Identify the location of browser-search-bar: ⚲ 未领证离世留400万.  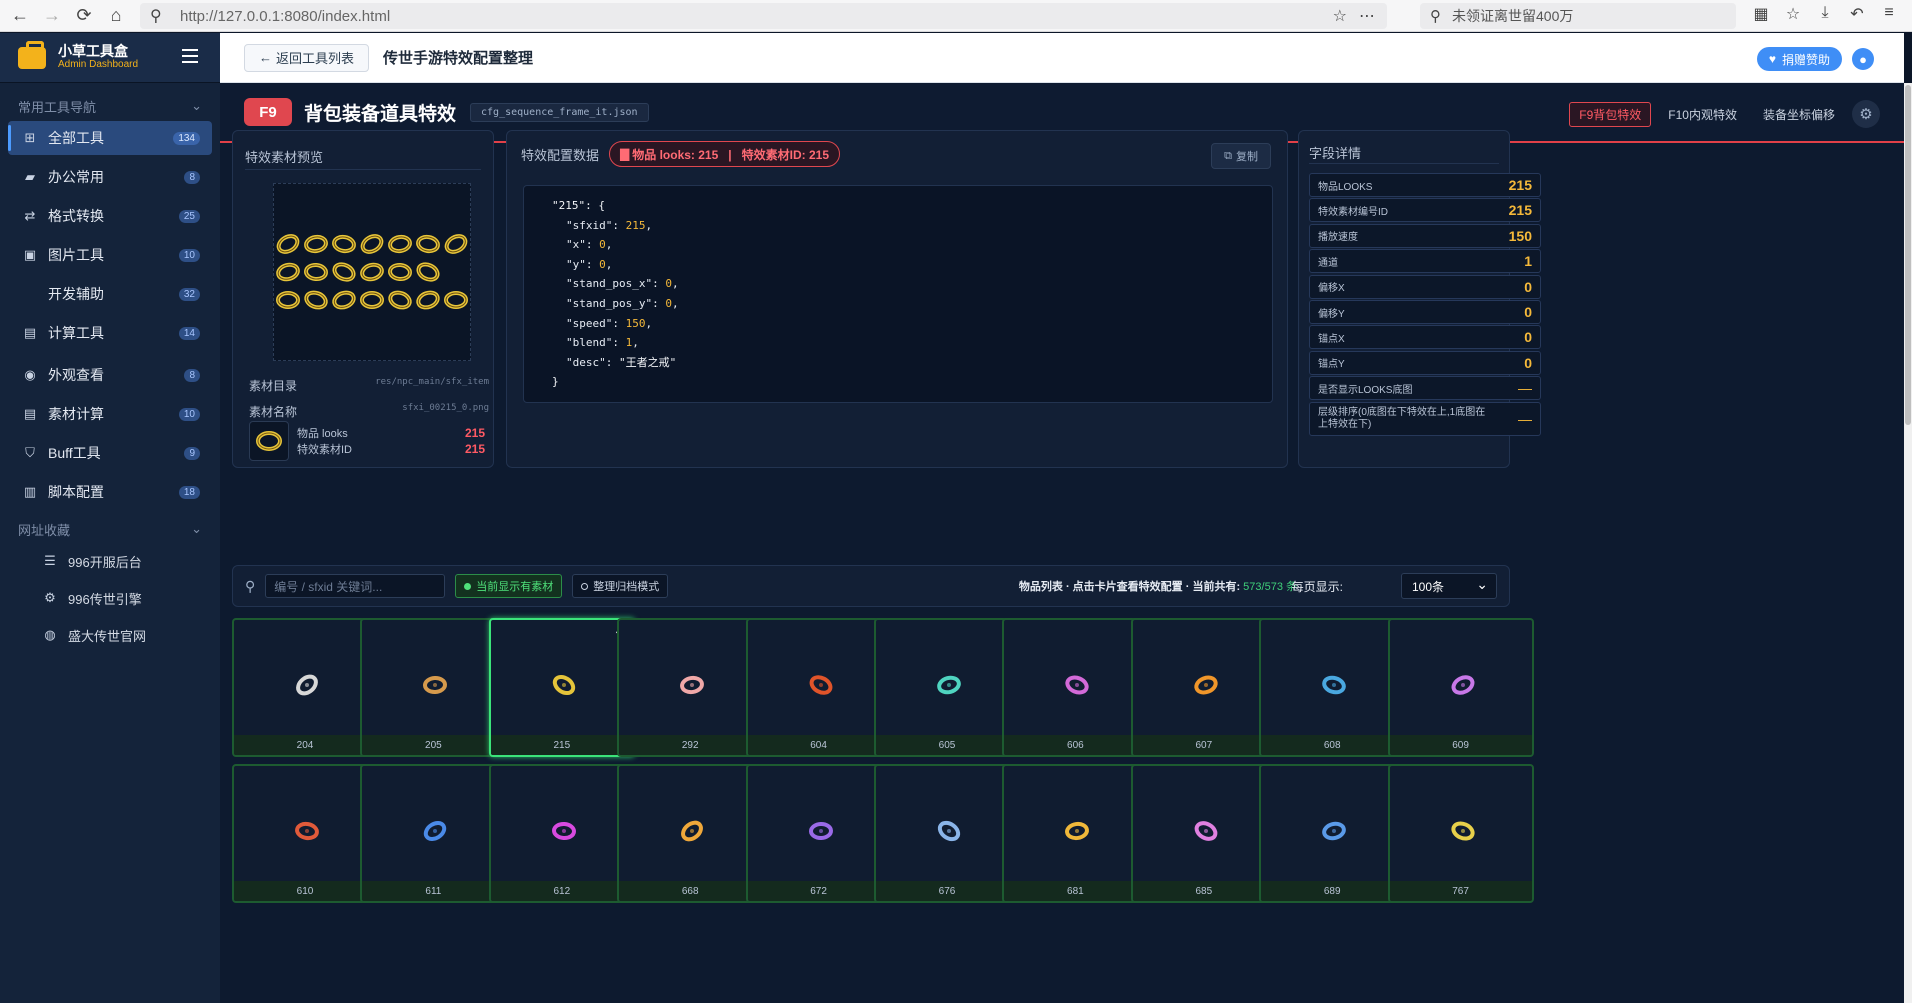
(1578, 16).